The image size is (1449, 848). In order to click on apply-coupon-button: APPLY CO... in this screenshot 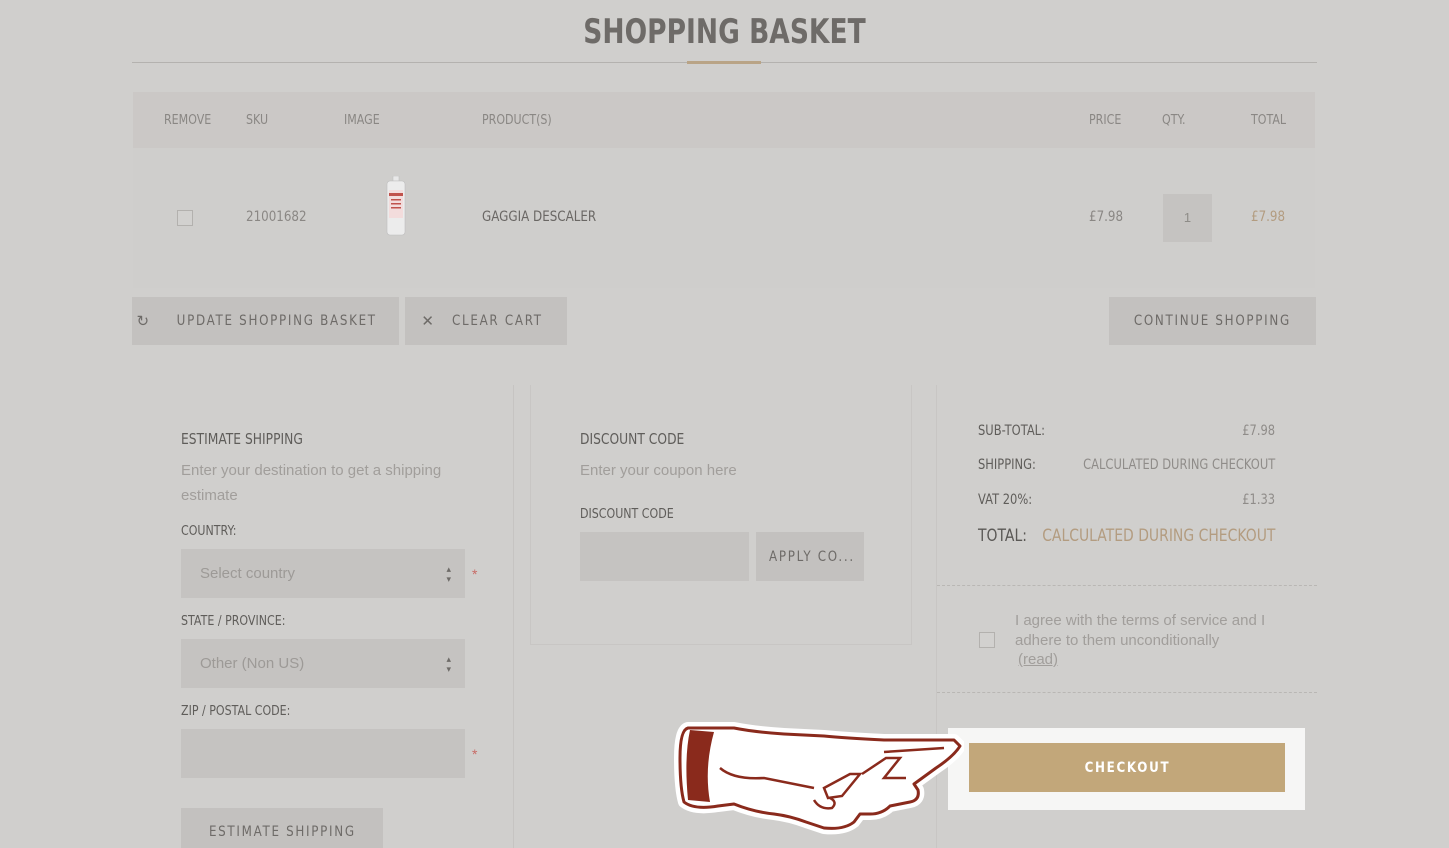, I will do `click(810, 556)`.